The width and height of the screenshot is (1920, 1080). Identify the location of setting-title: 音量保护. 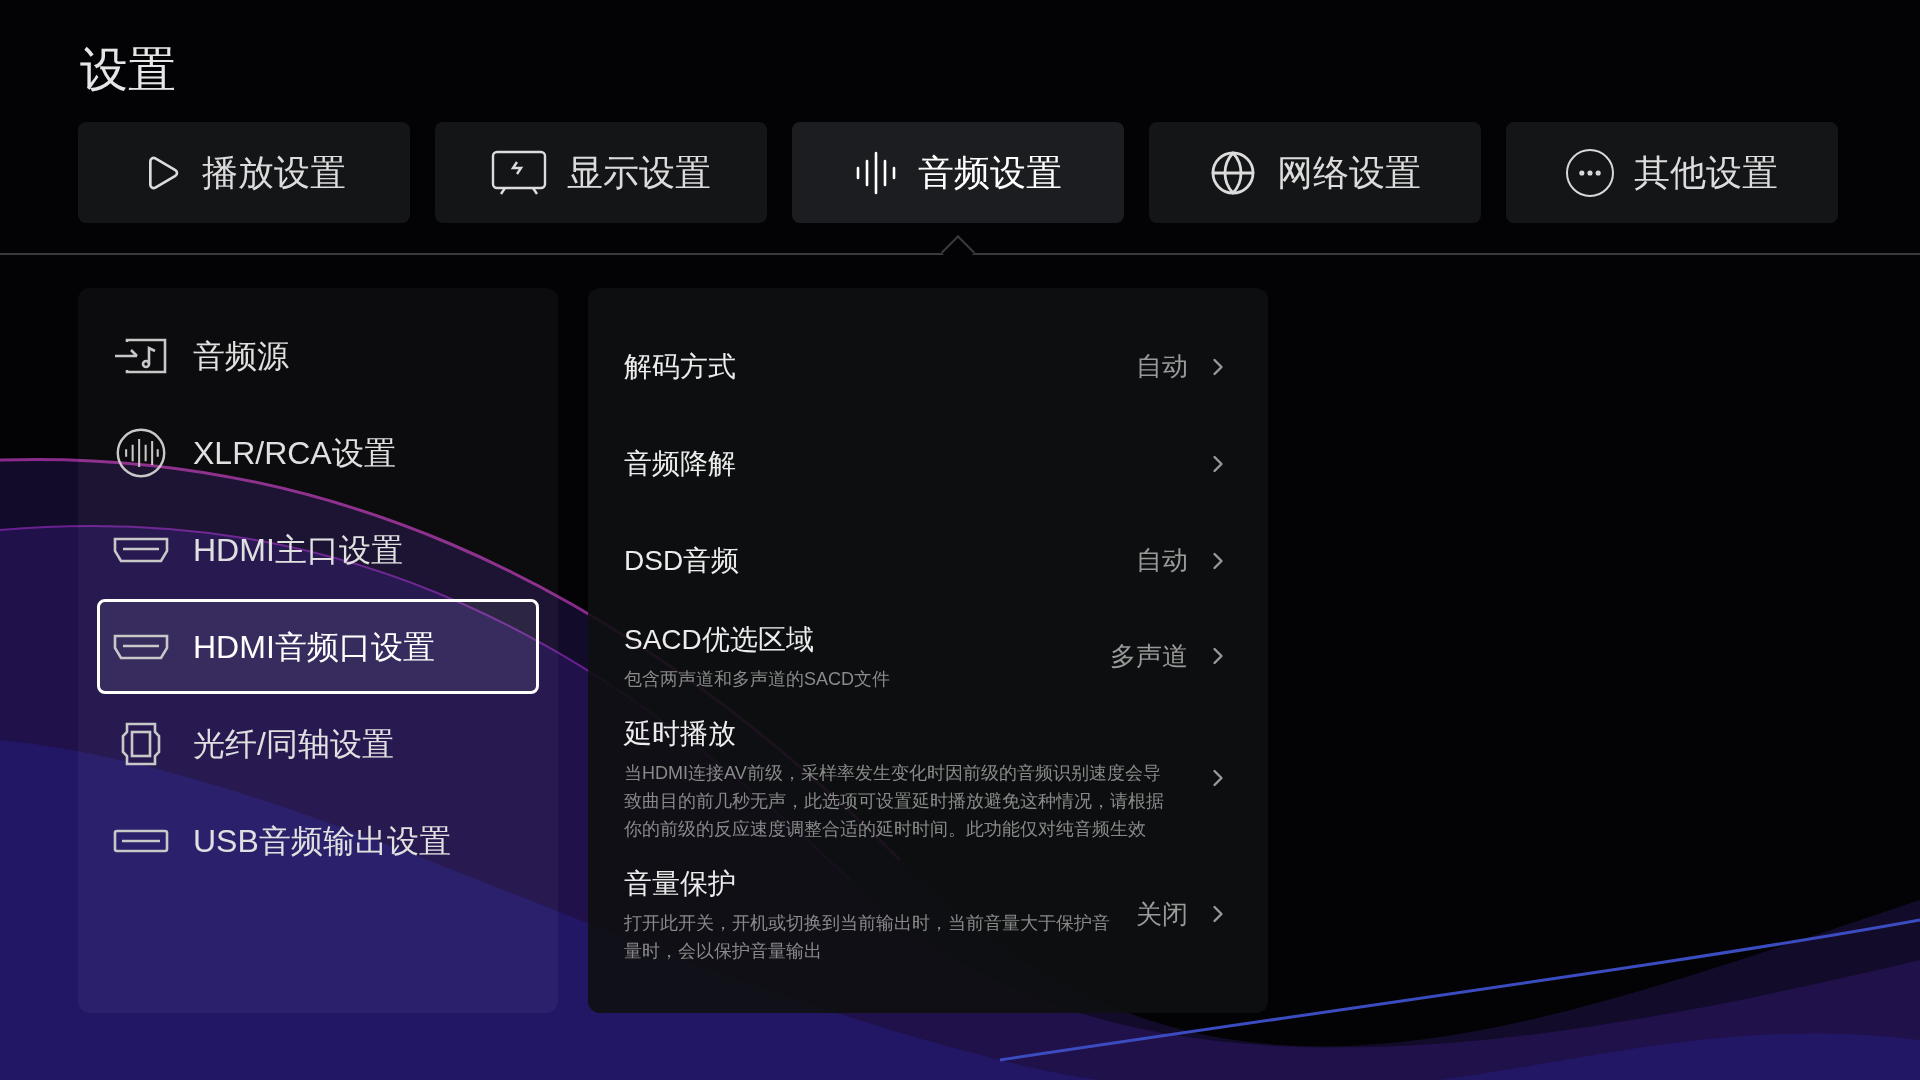
(680, 884).